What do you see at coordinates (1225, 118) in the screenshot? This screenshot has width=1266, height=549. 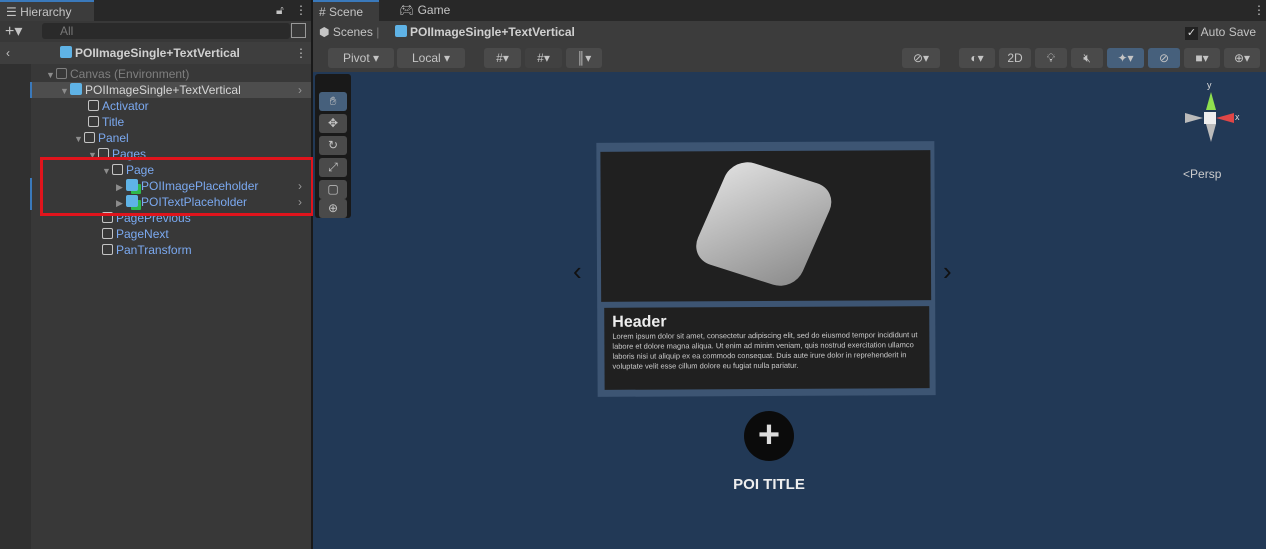 I see `gizmo-x-axis` at bounding box center [1225, 118].